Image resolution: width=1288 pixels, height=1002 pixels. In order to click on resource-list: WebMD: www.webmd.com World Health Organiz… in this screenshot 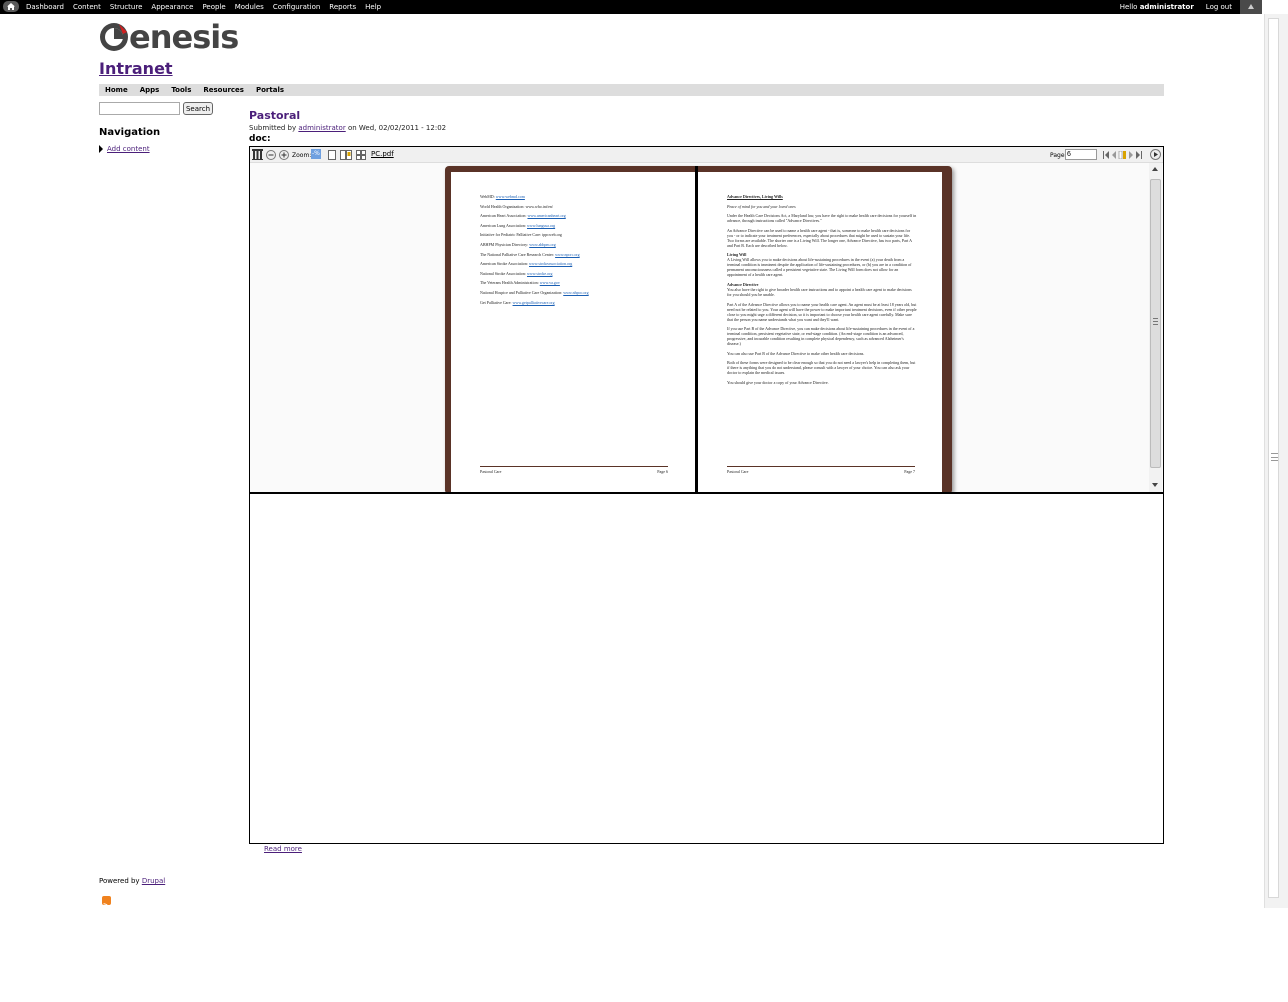, I will do `click(575, 251)`.